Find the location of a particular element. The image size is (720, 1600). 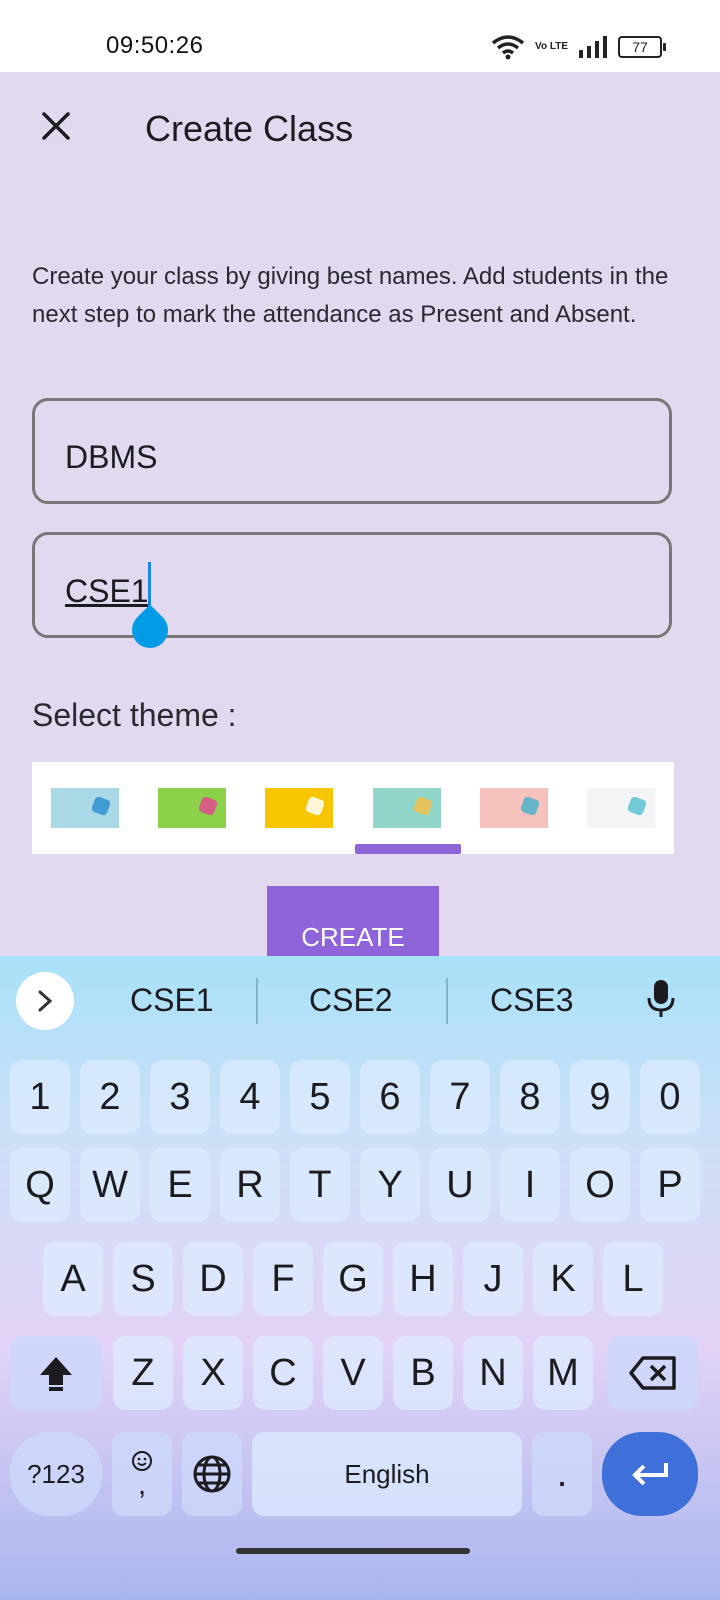

suggestion-1: CSE1 is located at coordinates (172, 1000).